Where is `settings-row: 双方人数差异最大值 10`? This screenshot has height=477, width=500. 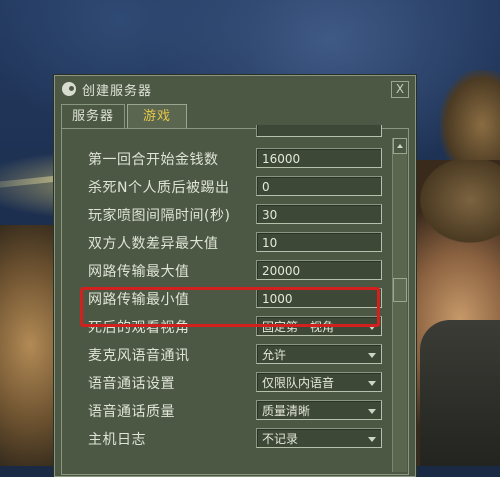 settings-row: 双方人数差异最大值 10 is located at coordinates (238, 243).